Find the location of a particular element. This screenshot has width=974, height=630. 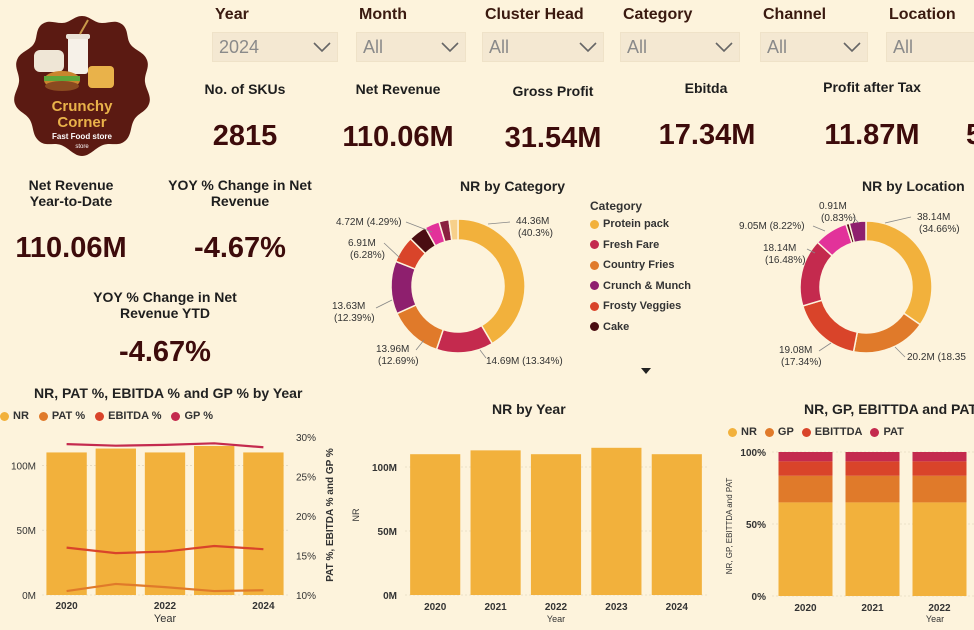

location-data-label-pct: (34.66%) is located at coordinates (939, 229).